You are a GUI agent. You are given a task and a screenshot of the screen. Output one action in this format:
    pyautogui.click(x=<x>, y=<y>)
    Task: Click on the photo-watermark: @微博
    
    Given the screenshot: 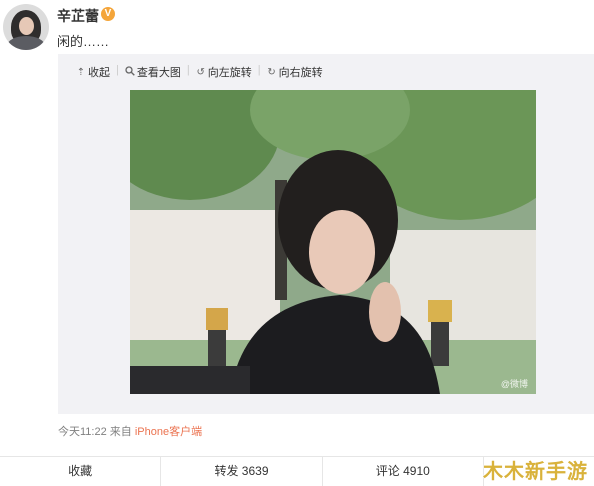 What is the action you would take?
    pyautogui.click(x=514, y=384)
    